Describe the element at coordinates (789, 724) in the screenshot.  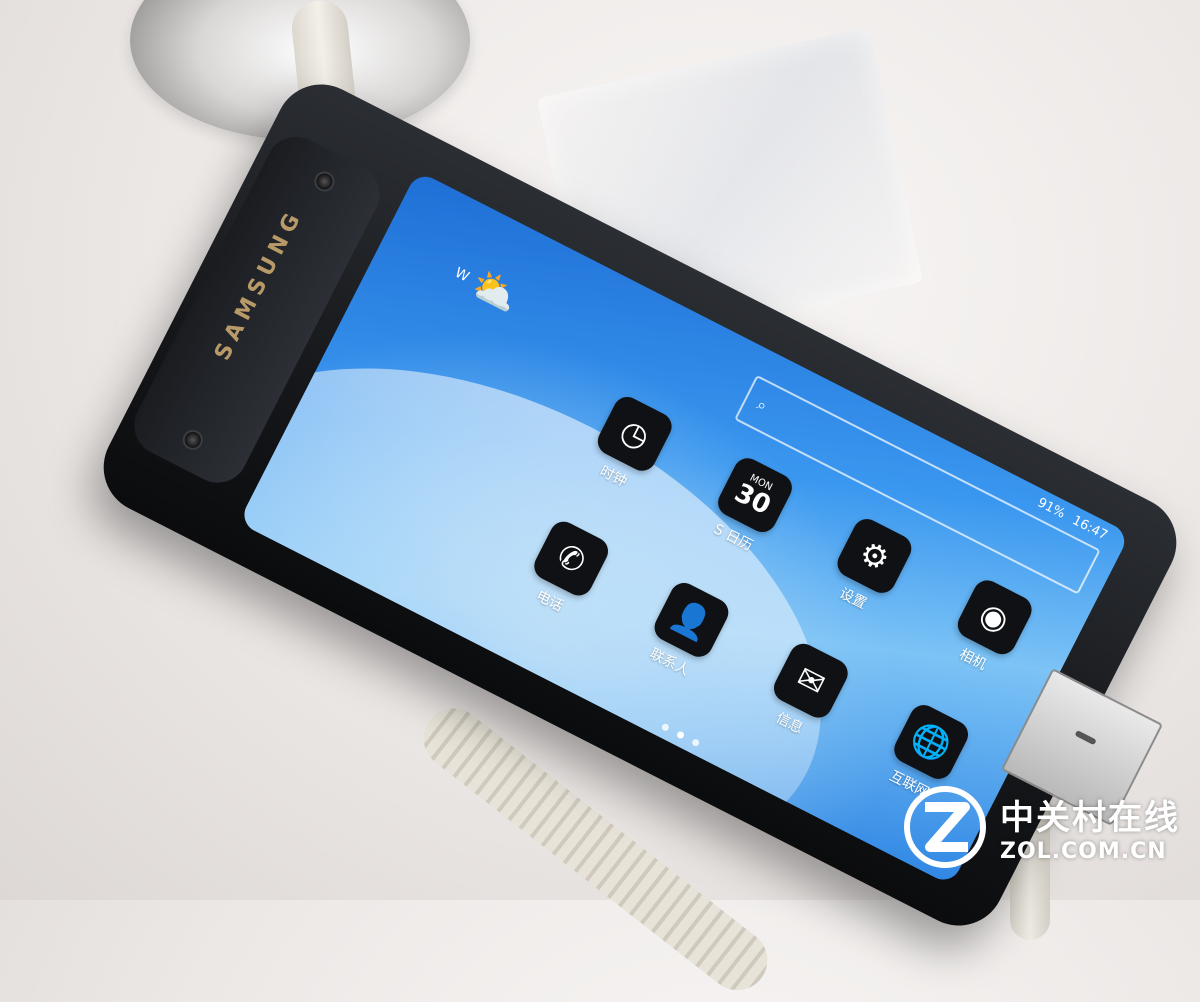
I see `app-label: 信息` at that location.